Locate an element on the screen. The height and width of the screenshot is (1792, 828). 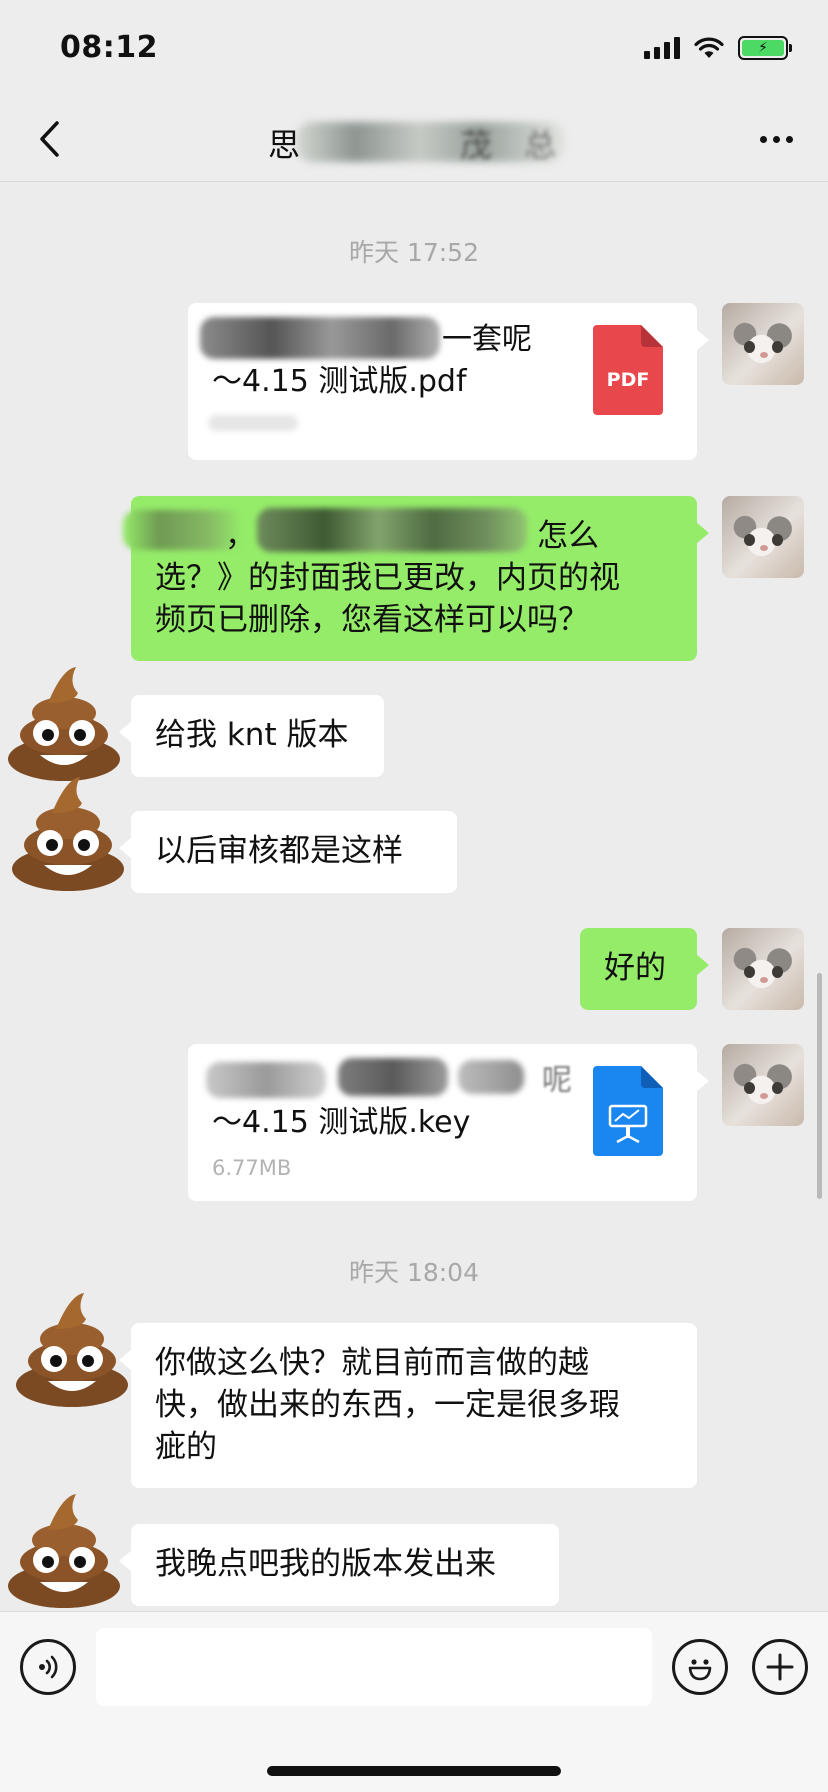
my-message-bubble: ， 怎么 选？》的封面我已更改，内页的视 频页已删除，您看这样可以吗？ is located at coordinates (416, 578).